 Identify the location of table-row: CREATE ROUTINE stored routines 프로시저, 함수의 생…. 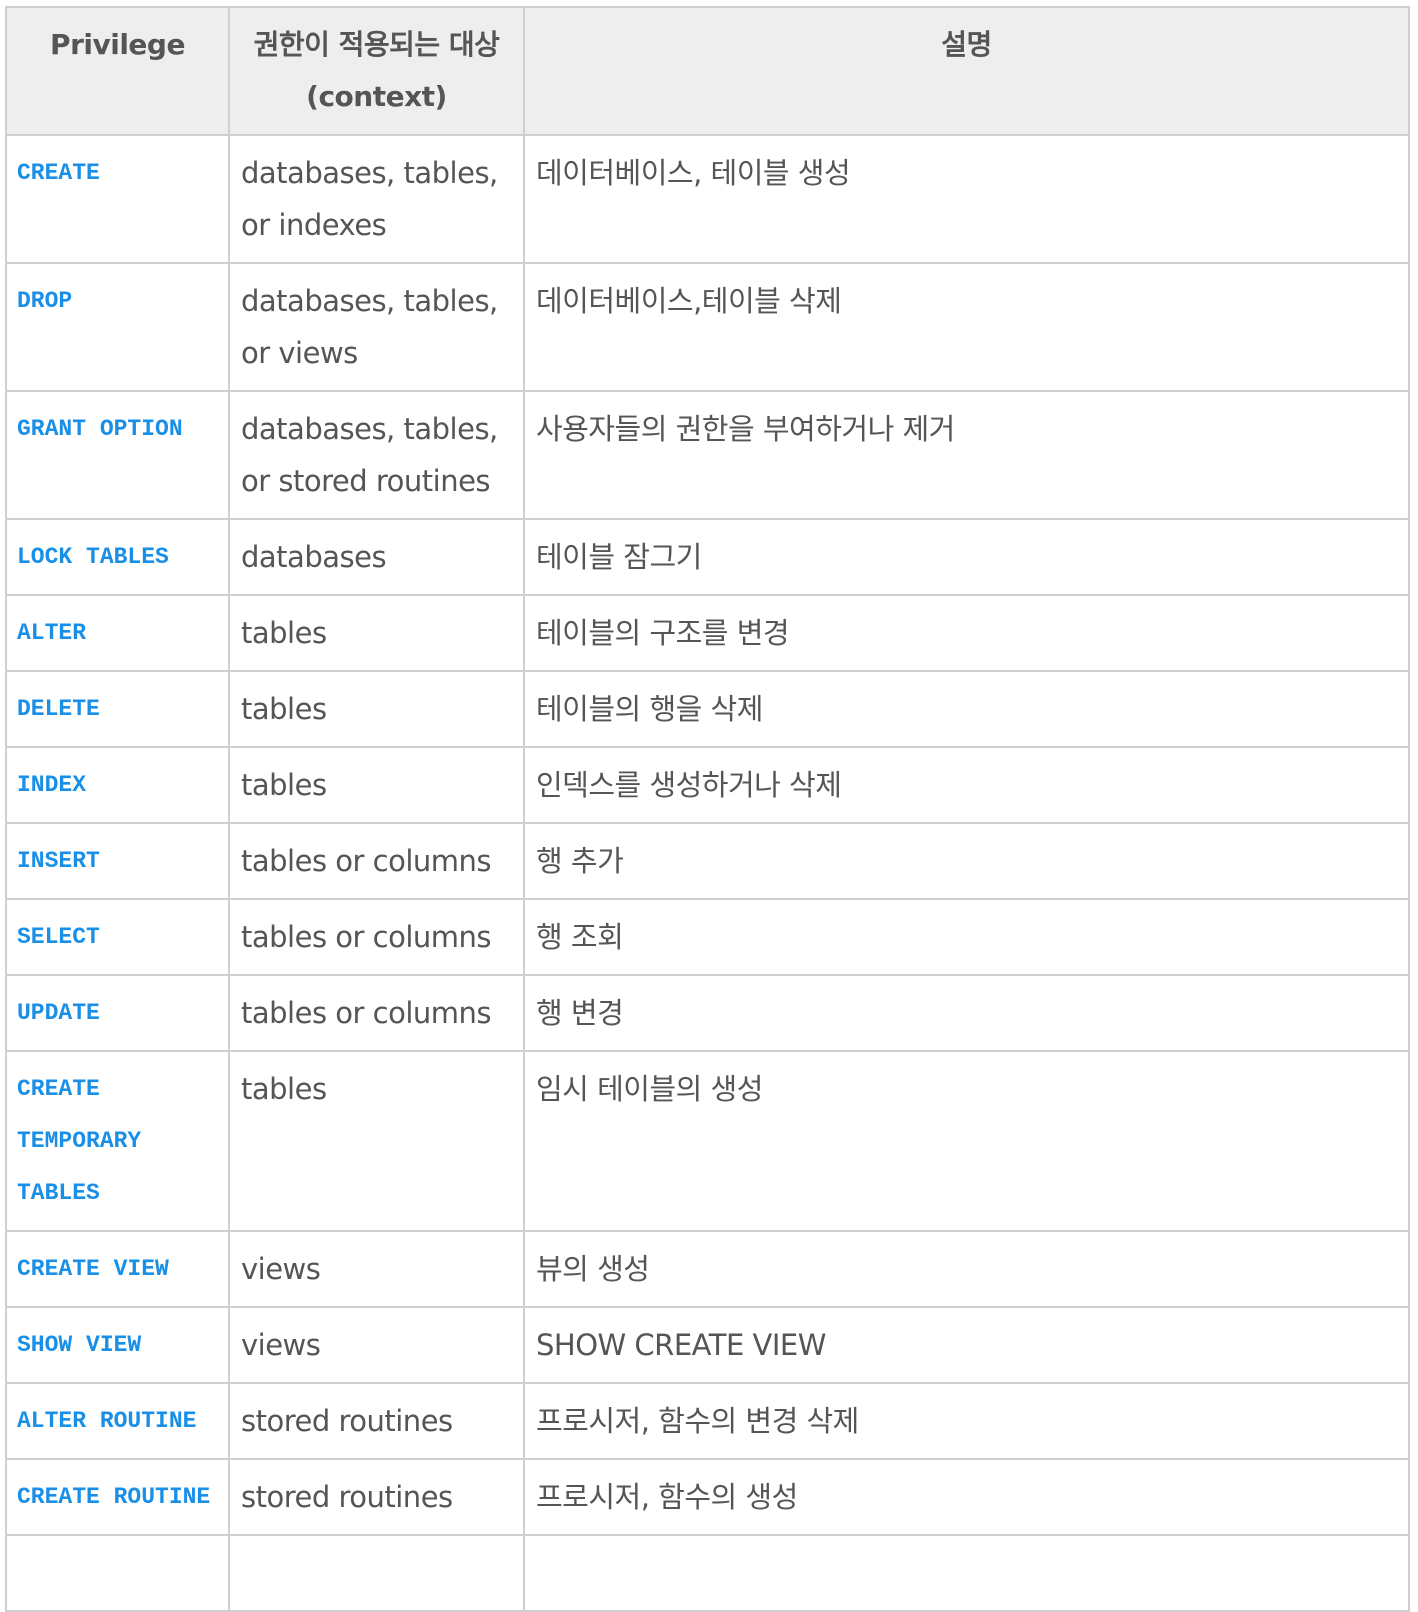
(707, 1497).